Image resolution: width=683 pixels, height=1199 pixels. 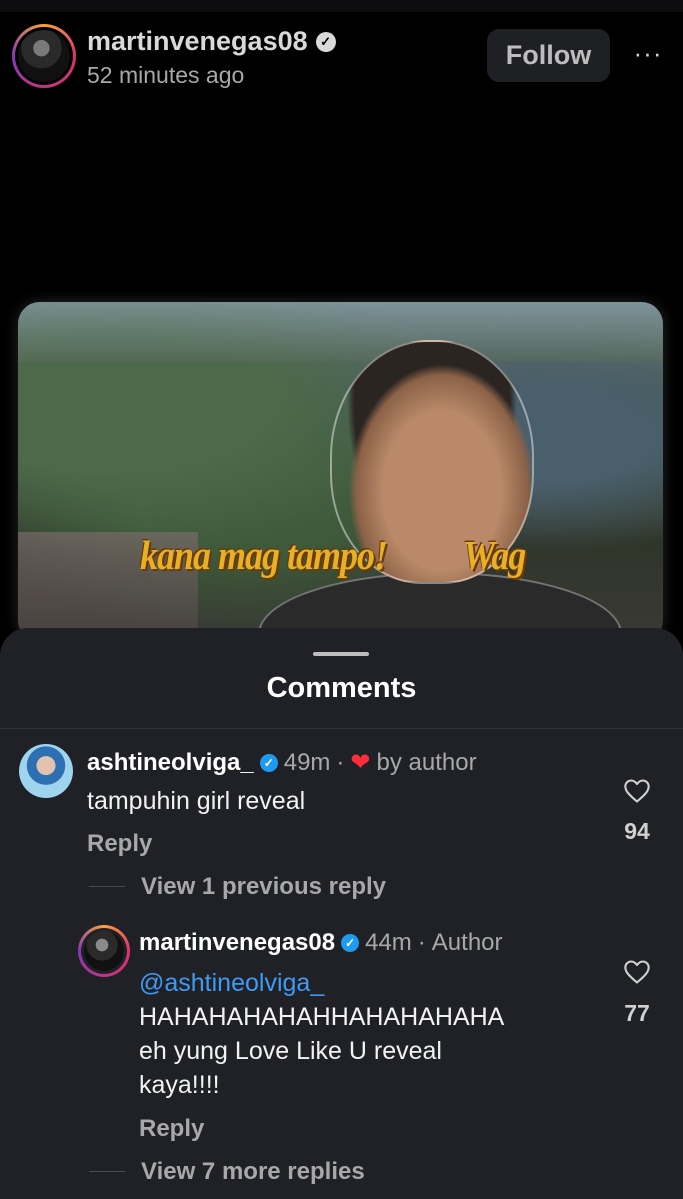 What do you see at coordinates (341, 654) in the screenshot?
I see `sheet-drag-handle` at bounding box center [341, 654].